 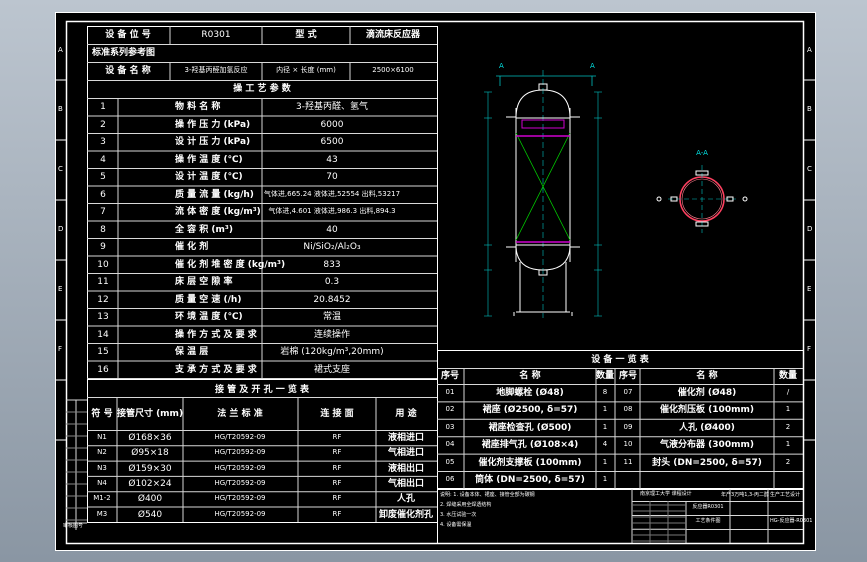 What do you see at coordinates (628, 392) in the screenshot?
I see `equipment-no: 07` at bounding box center [628, 392].